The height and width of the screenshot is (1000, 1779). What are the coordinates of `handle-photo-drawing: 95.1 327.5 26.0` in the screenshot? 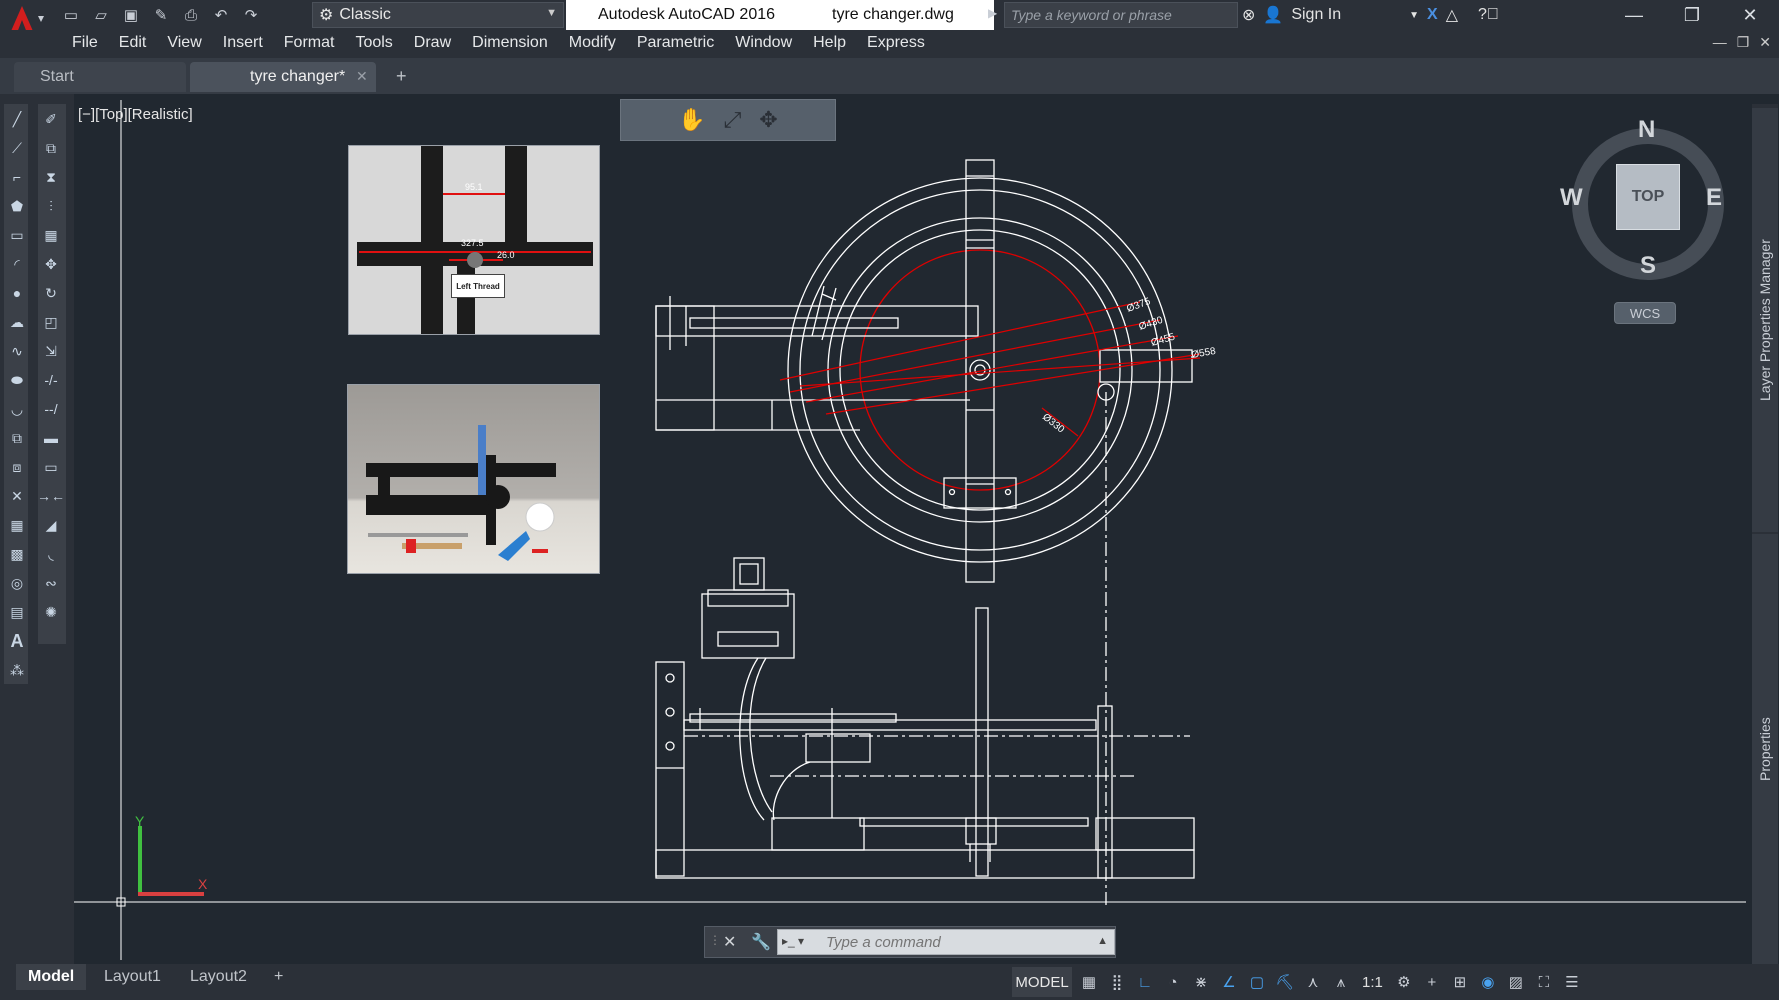 It's located at (474, 240).